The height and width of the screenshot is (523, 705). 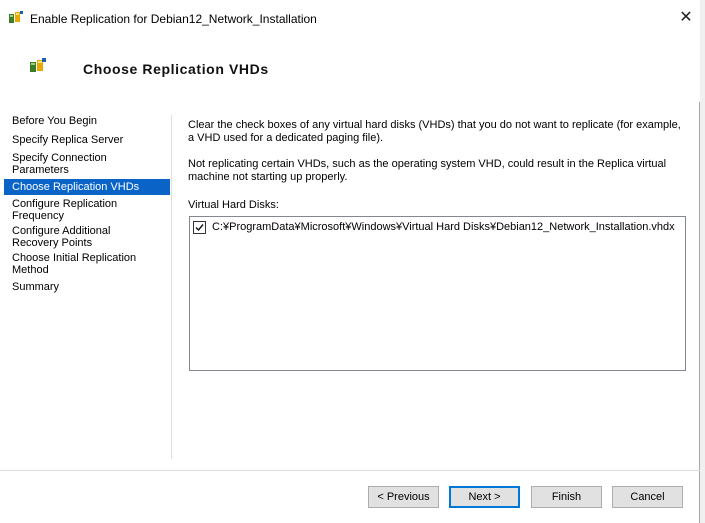 What do you see at coordinates (65, 204) in the screenshot?
I see `nav-item-label-line1: Configure Replication` at bounding box center [65, 204].